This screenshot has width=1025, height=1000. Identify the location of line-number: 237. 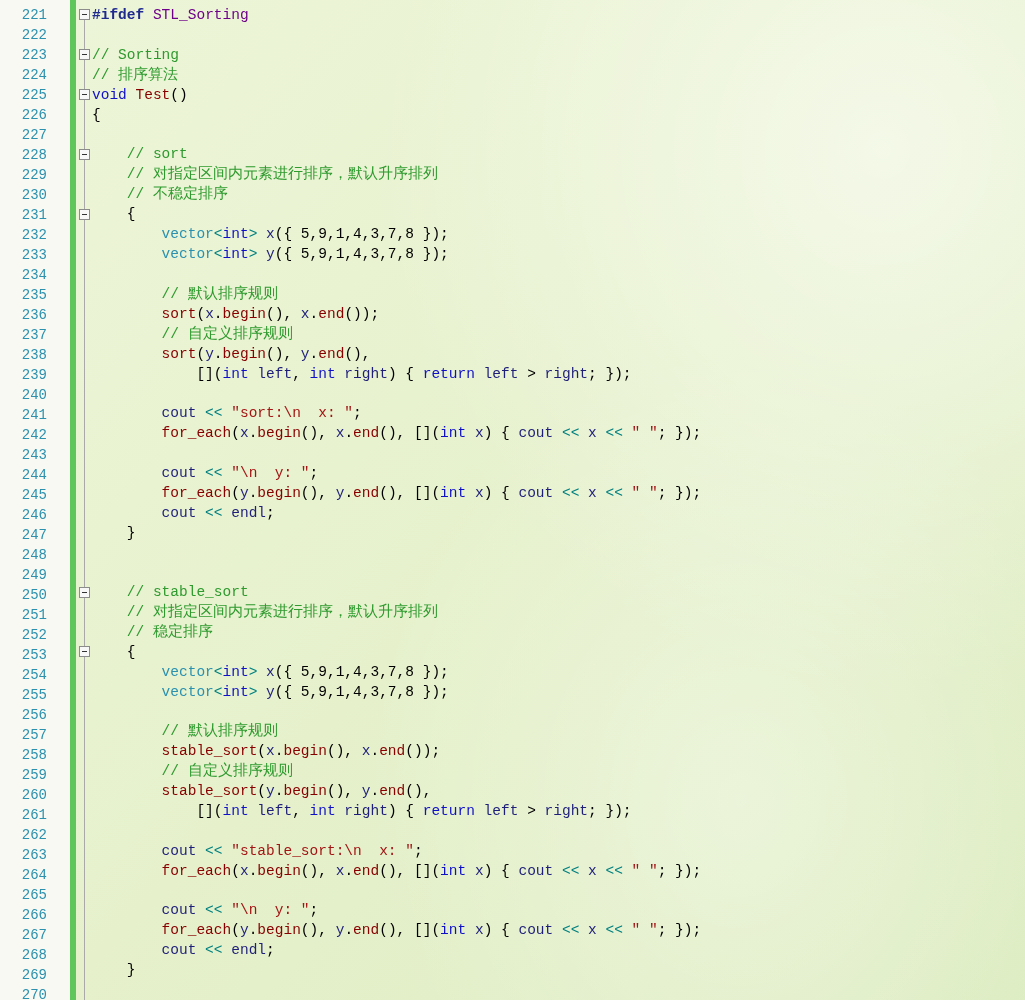
(33, 335).